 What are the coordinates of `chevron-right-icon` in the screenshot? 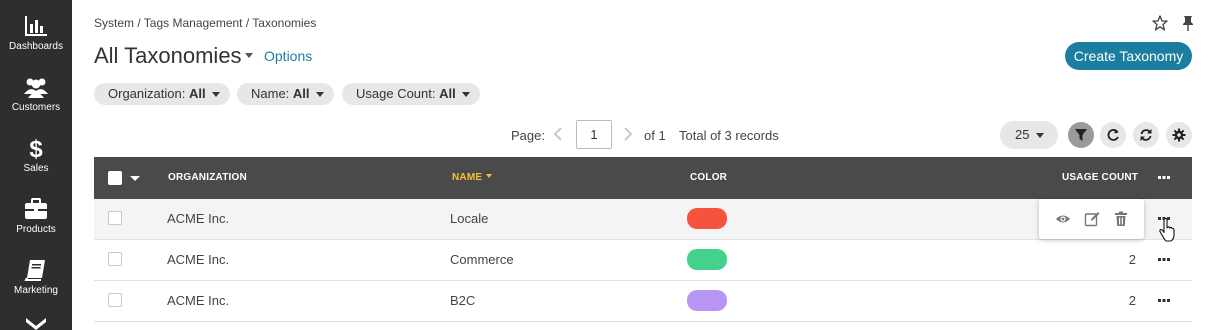 It's located at (628, 134).